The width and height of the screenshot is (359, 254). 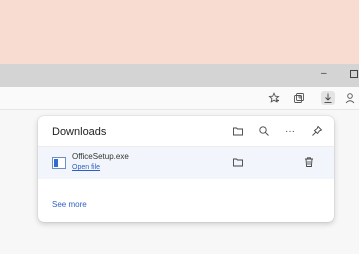 I want to click on show-in-folder-icon, so click(x=238, y=162).